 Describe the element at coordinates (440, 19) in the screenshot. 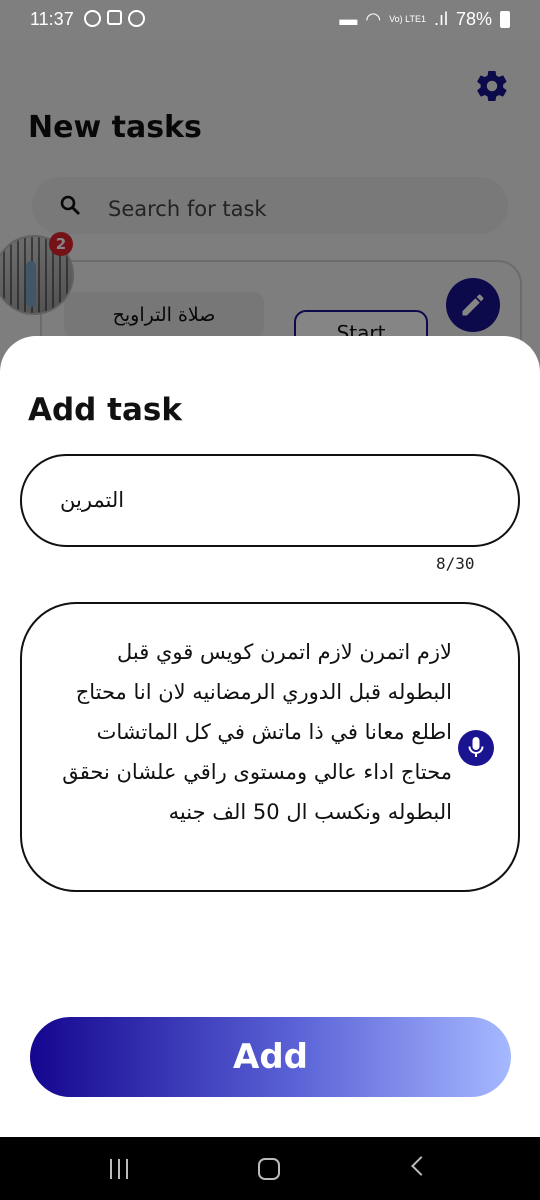

I see `signal-icon: .ıl` at that location.